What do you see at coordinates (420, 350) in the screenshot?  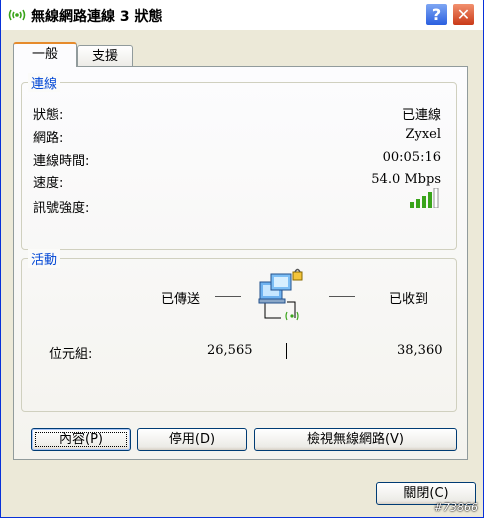 I see `bytes-received-value: 38,360` at bounding box center [420, 350].